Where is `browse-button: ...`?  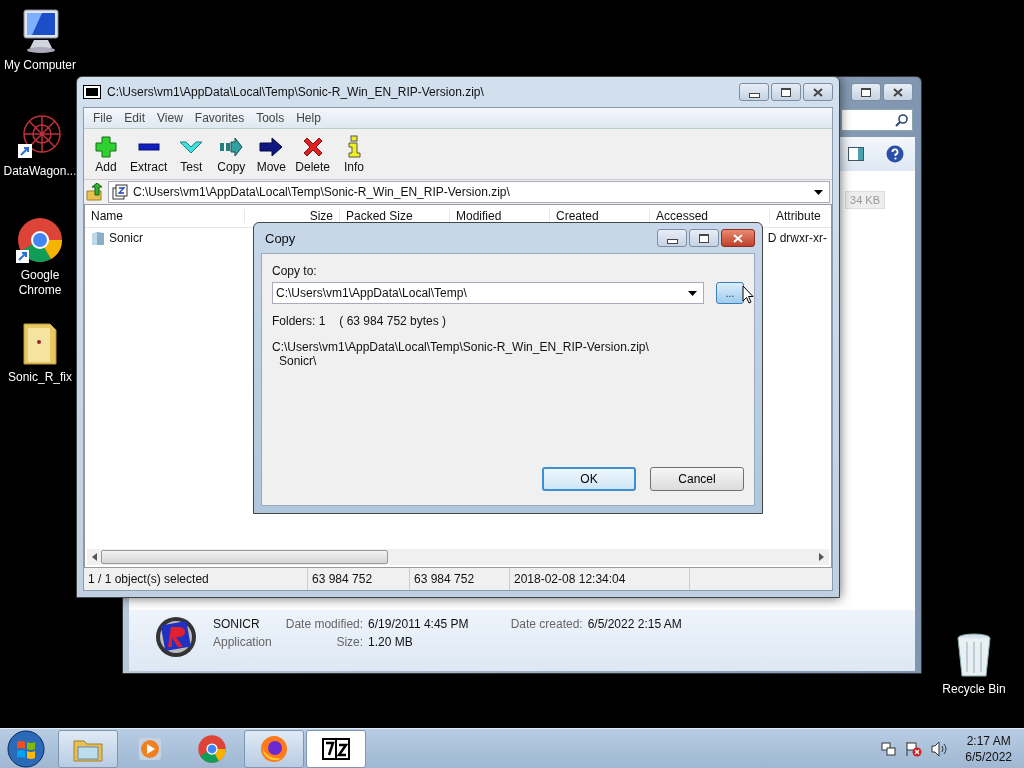 browse-button: ... is located at coordinates (730, 293).